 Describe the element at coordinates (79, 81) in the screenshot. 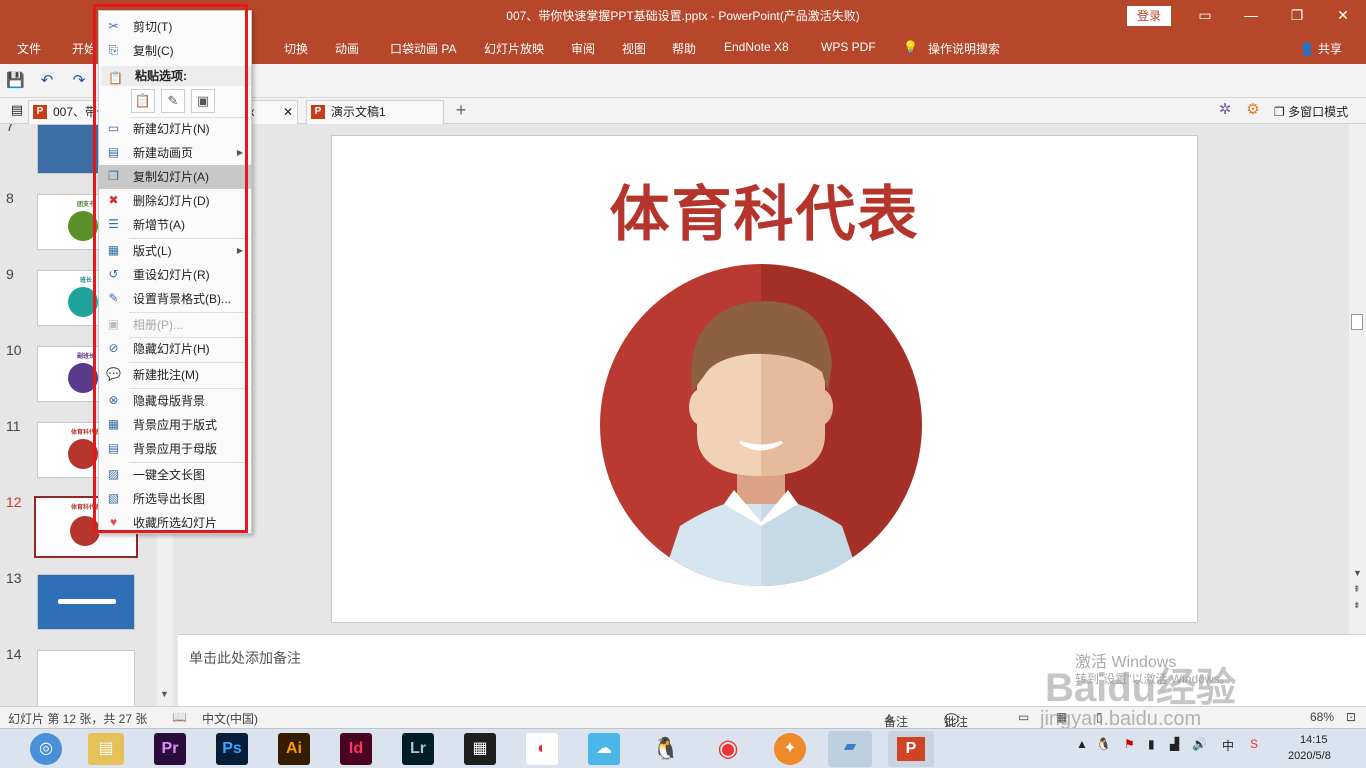

I see `redo-icon: ↷` at that location.